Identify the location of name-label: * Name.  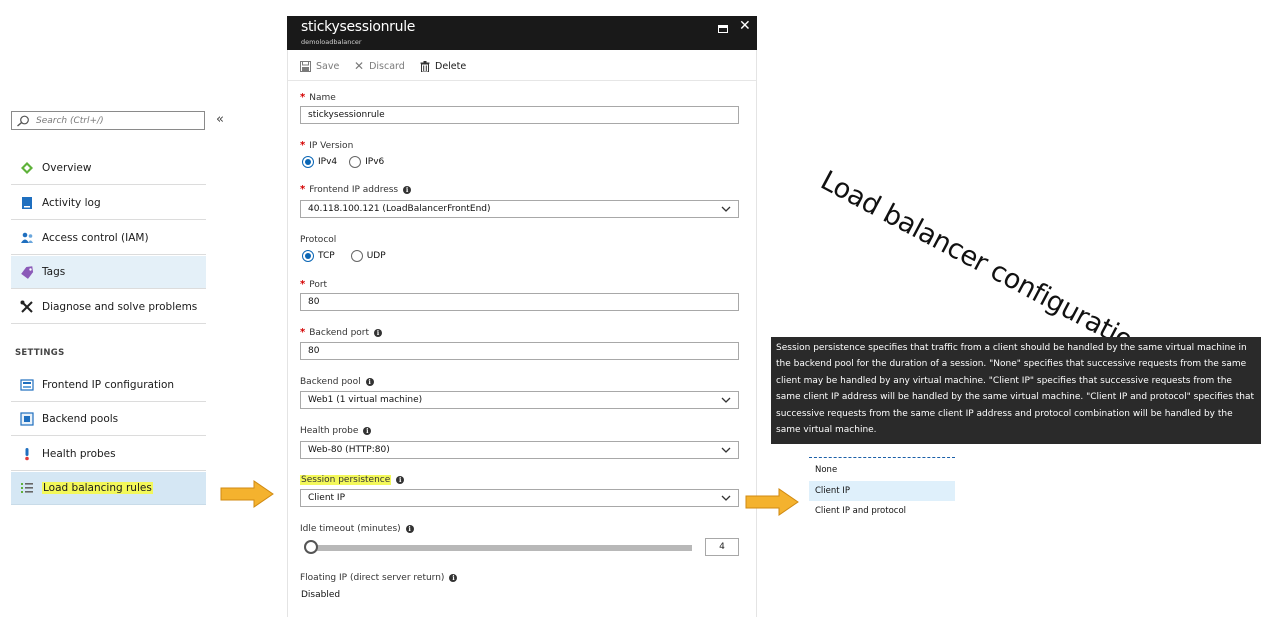
(318, 97).